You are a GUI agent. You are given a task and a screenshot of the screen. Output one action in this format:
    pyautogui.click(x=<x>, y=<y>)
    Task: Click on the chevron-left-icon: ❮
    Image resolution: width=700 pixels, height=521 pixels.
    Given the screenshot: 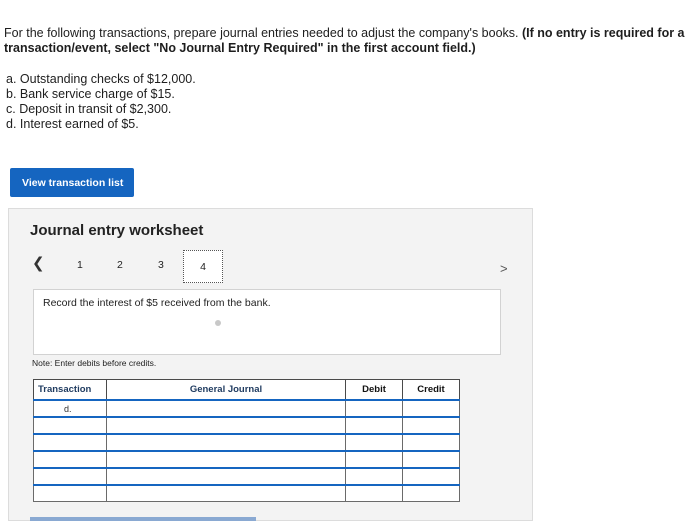 What is the action you would take?
    pyautogui.click(x=38, y=263)
    